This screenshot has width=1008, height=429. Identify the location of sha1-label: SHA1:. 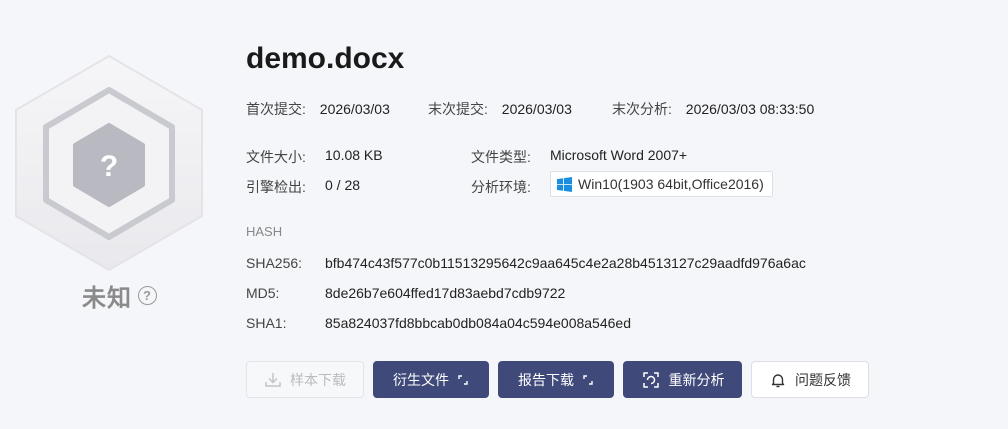
(266, 323).